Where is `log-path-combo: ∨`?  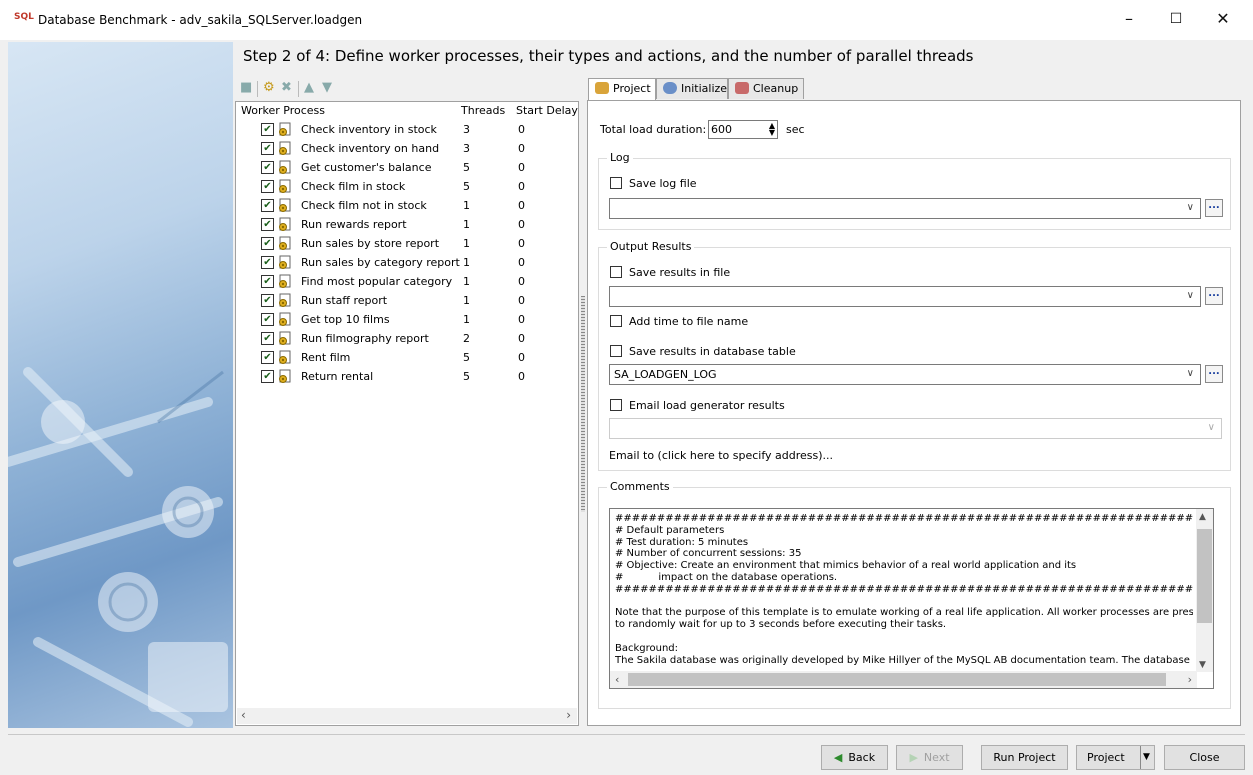
log-path-combo: ∨ is located at coordinates (905, 208).